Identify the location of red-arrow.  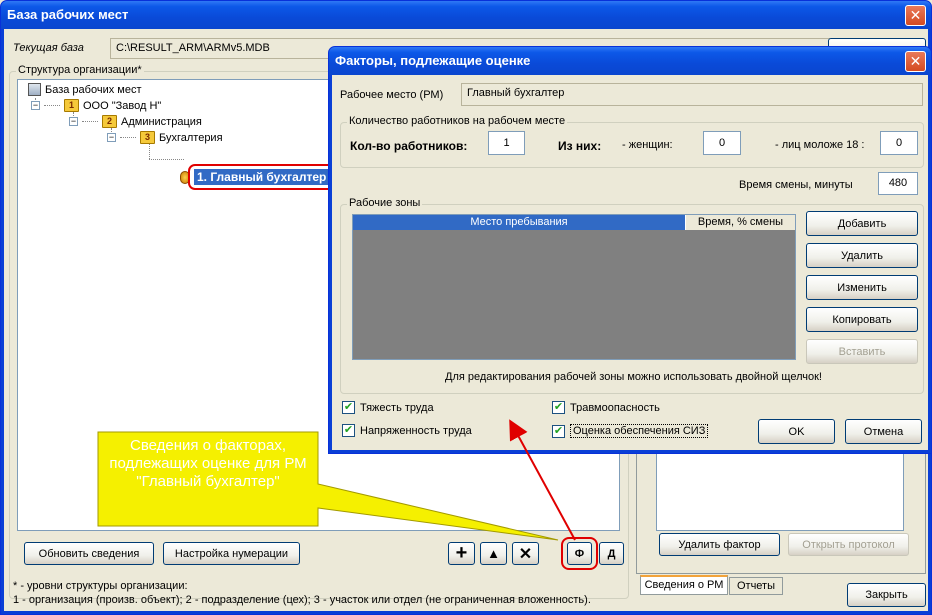
(542, 480).